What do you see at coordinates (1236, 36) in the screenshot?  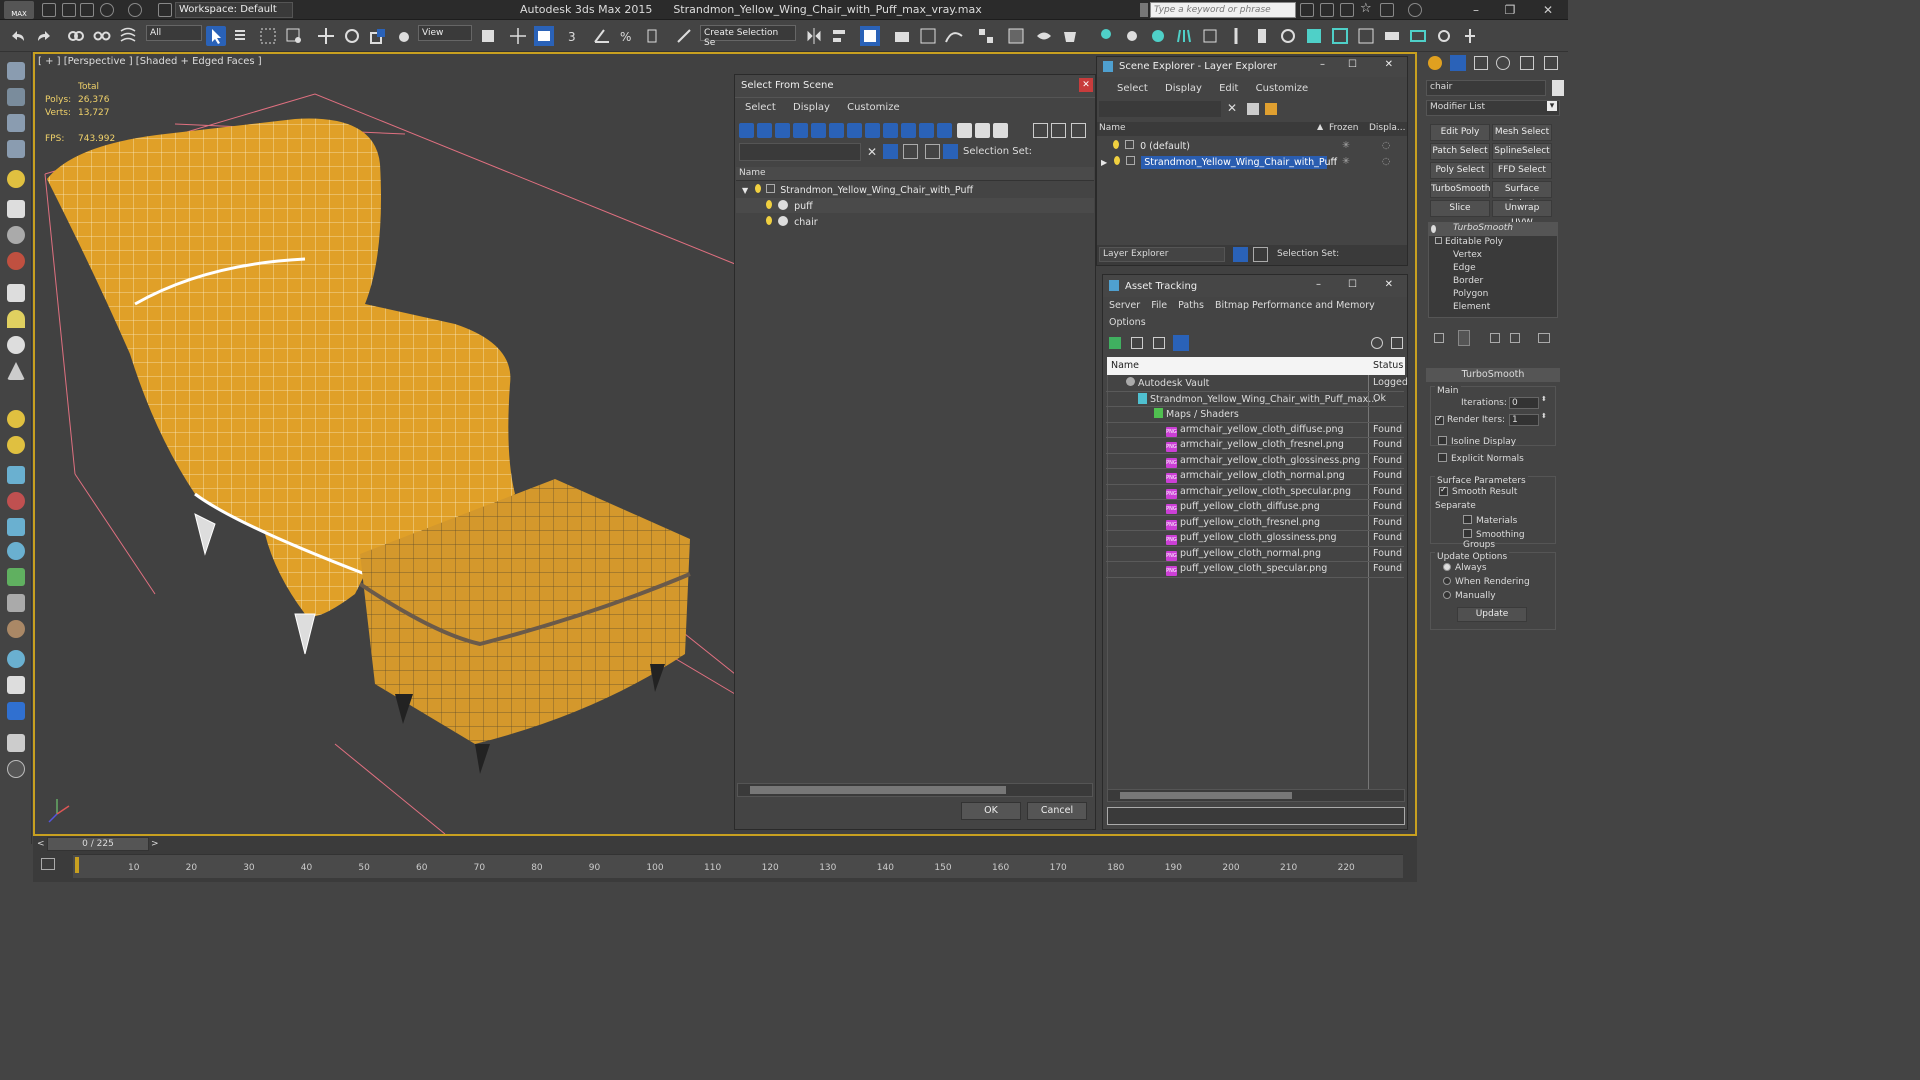 I see `vray-plane-icon` at bounding box center [1236, 36].